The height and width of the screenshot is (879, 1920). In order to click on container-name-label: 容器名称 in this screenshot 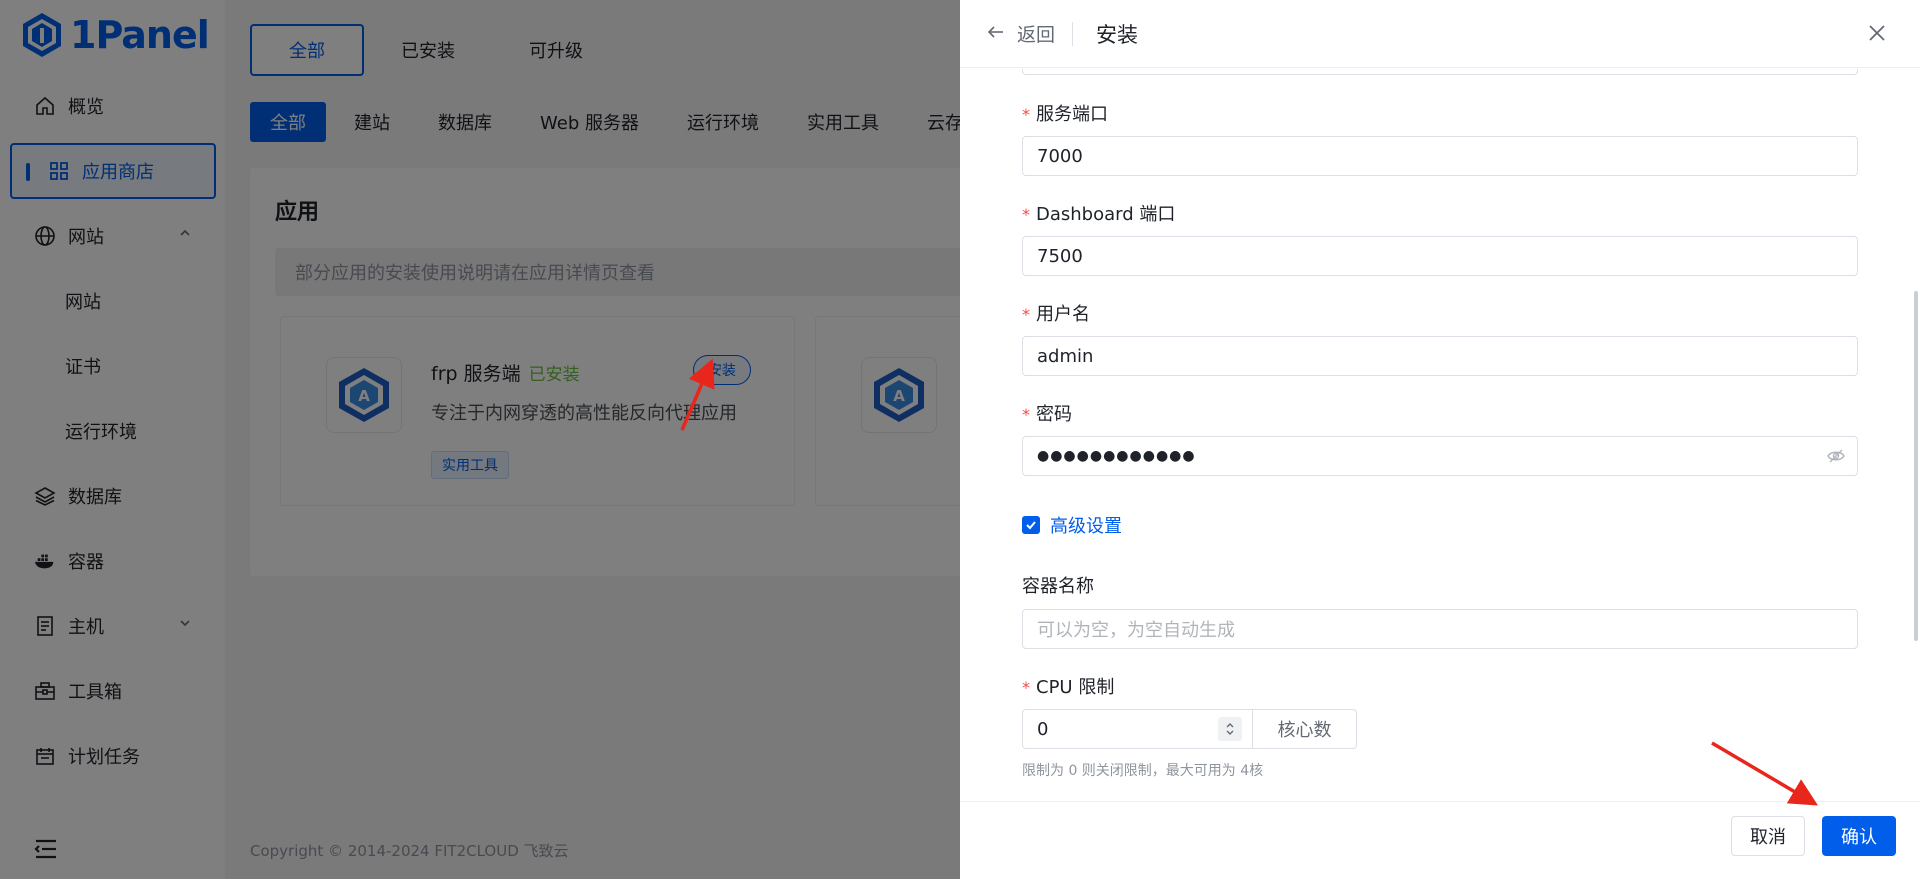, I will do `click(1058, 586)`.